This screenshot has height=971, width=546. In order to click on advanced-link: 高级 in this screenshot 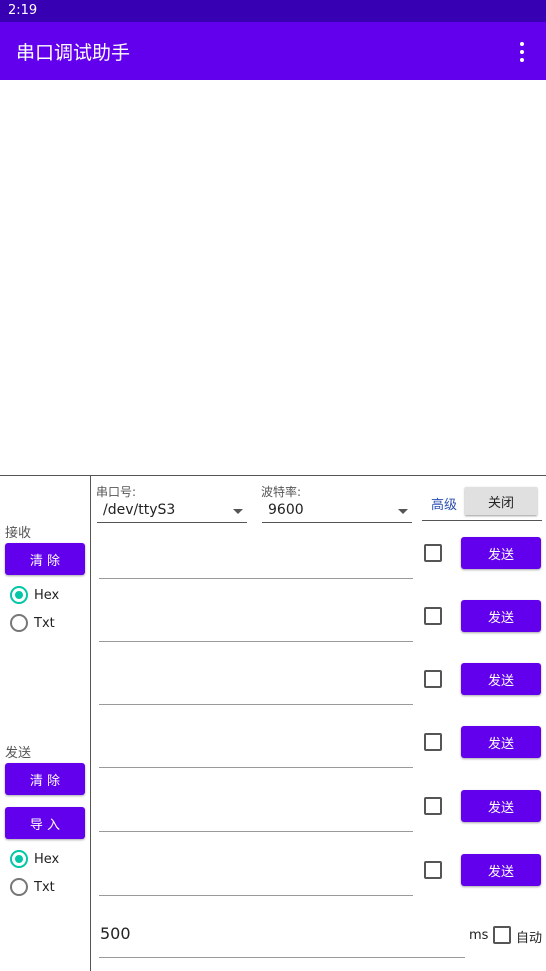, I will do `click(444, 503)`.